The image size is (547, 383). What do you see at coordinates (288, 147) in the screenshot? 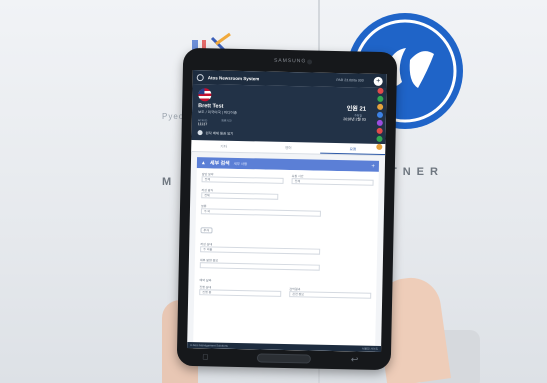
I see `tab-english: 영어` at bounding box center [288, 147].